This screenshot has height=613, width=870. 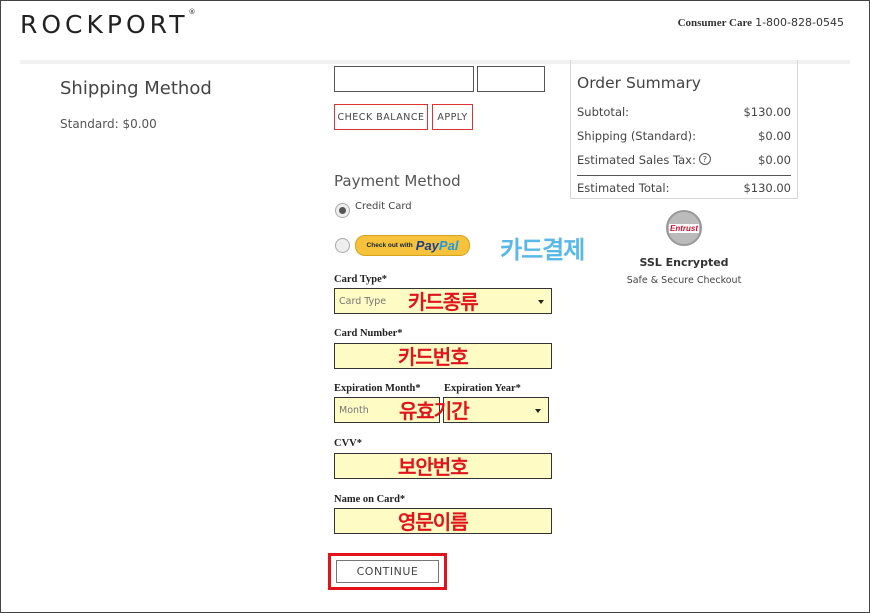 I want to click on annotation-name: 영문이름, so click(x=433, y=522).